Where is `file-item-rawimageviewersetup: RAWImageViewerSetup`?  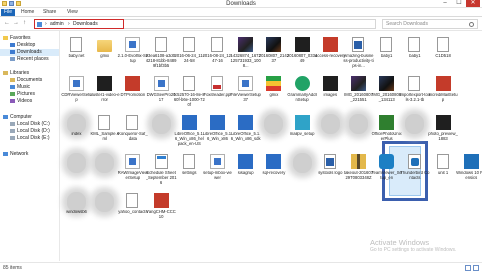
file-item-rawimageviewersetup: RAWImageViewerSetup is located at coordinates (133, 170).